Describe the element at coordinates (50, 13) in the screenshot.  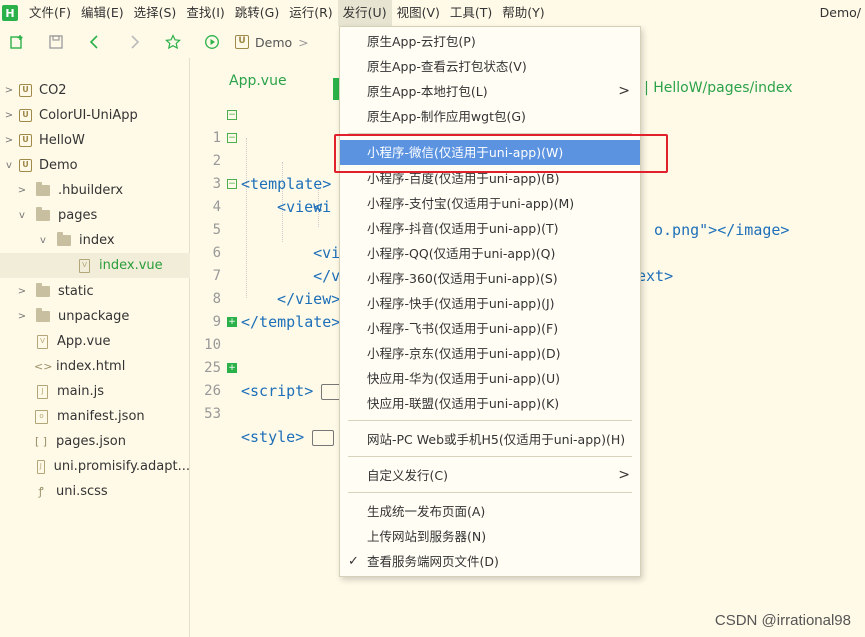
I see `menu-file: 文件(F)` at that location.